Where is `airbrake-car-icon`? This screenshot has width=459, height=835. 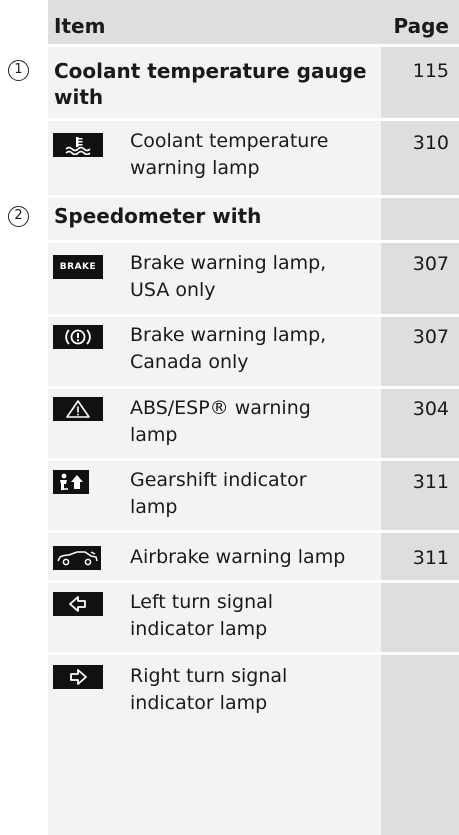
airbrake-car-icon is located at coordinates (77, 558).